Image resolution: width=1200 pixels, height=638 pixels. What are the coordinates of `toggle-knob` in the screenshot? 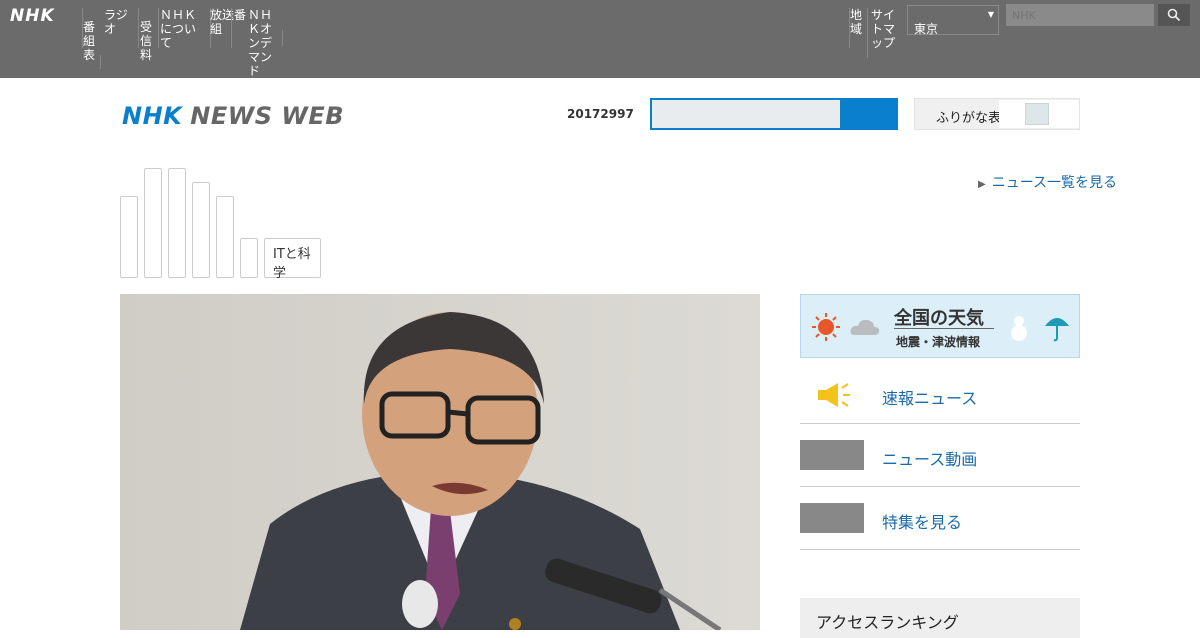 It's located at (1037, 114).